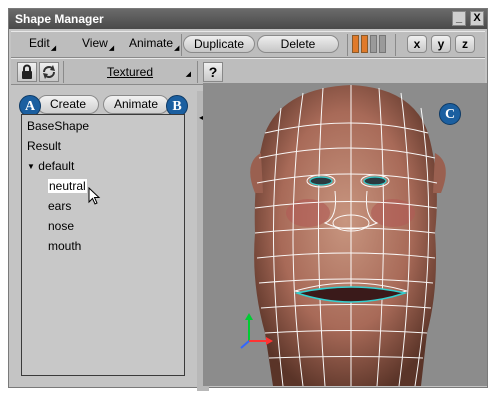  I want to click on minimize-button: _, so click(459, 18).